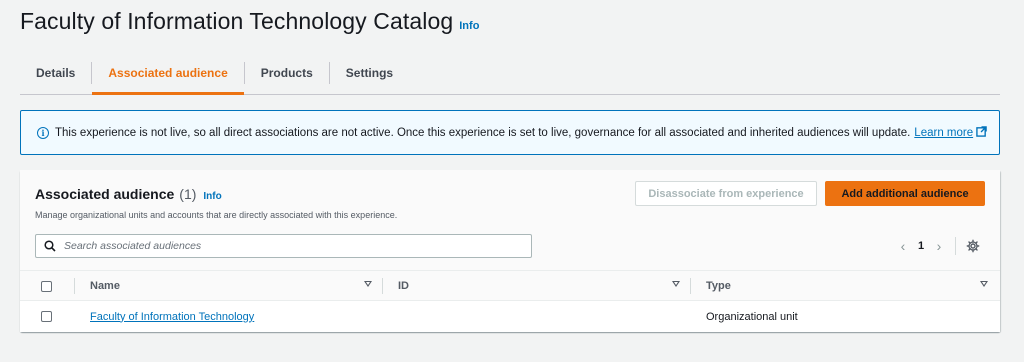  What do you see at coordinates (369, 73) in the screenshot?
I see `tab-settings: Settings` at bounding box center [369, 73].